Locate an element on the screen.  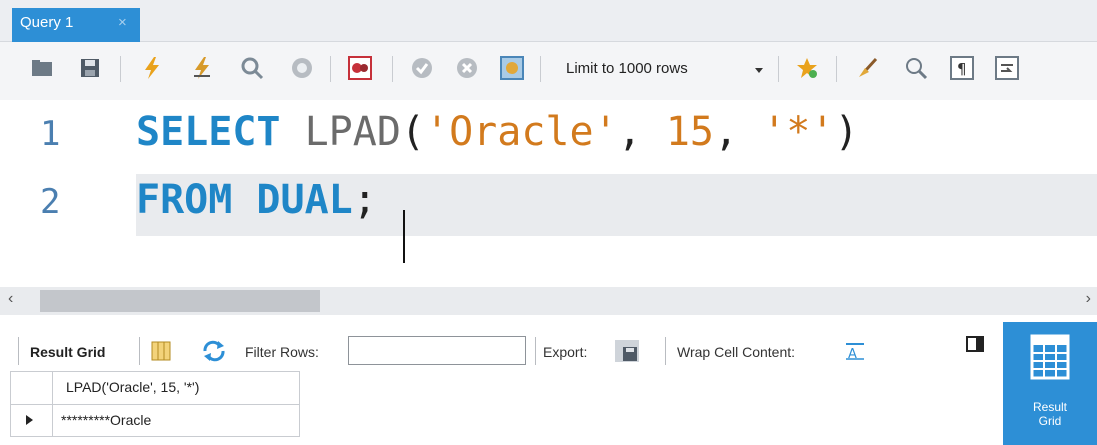
close-icon: × is located at coordinates (122, 23).